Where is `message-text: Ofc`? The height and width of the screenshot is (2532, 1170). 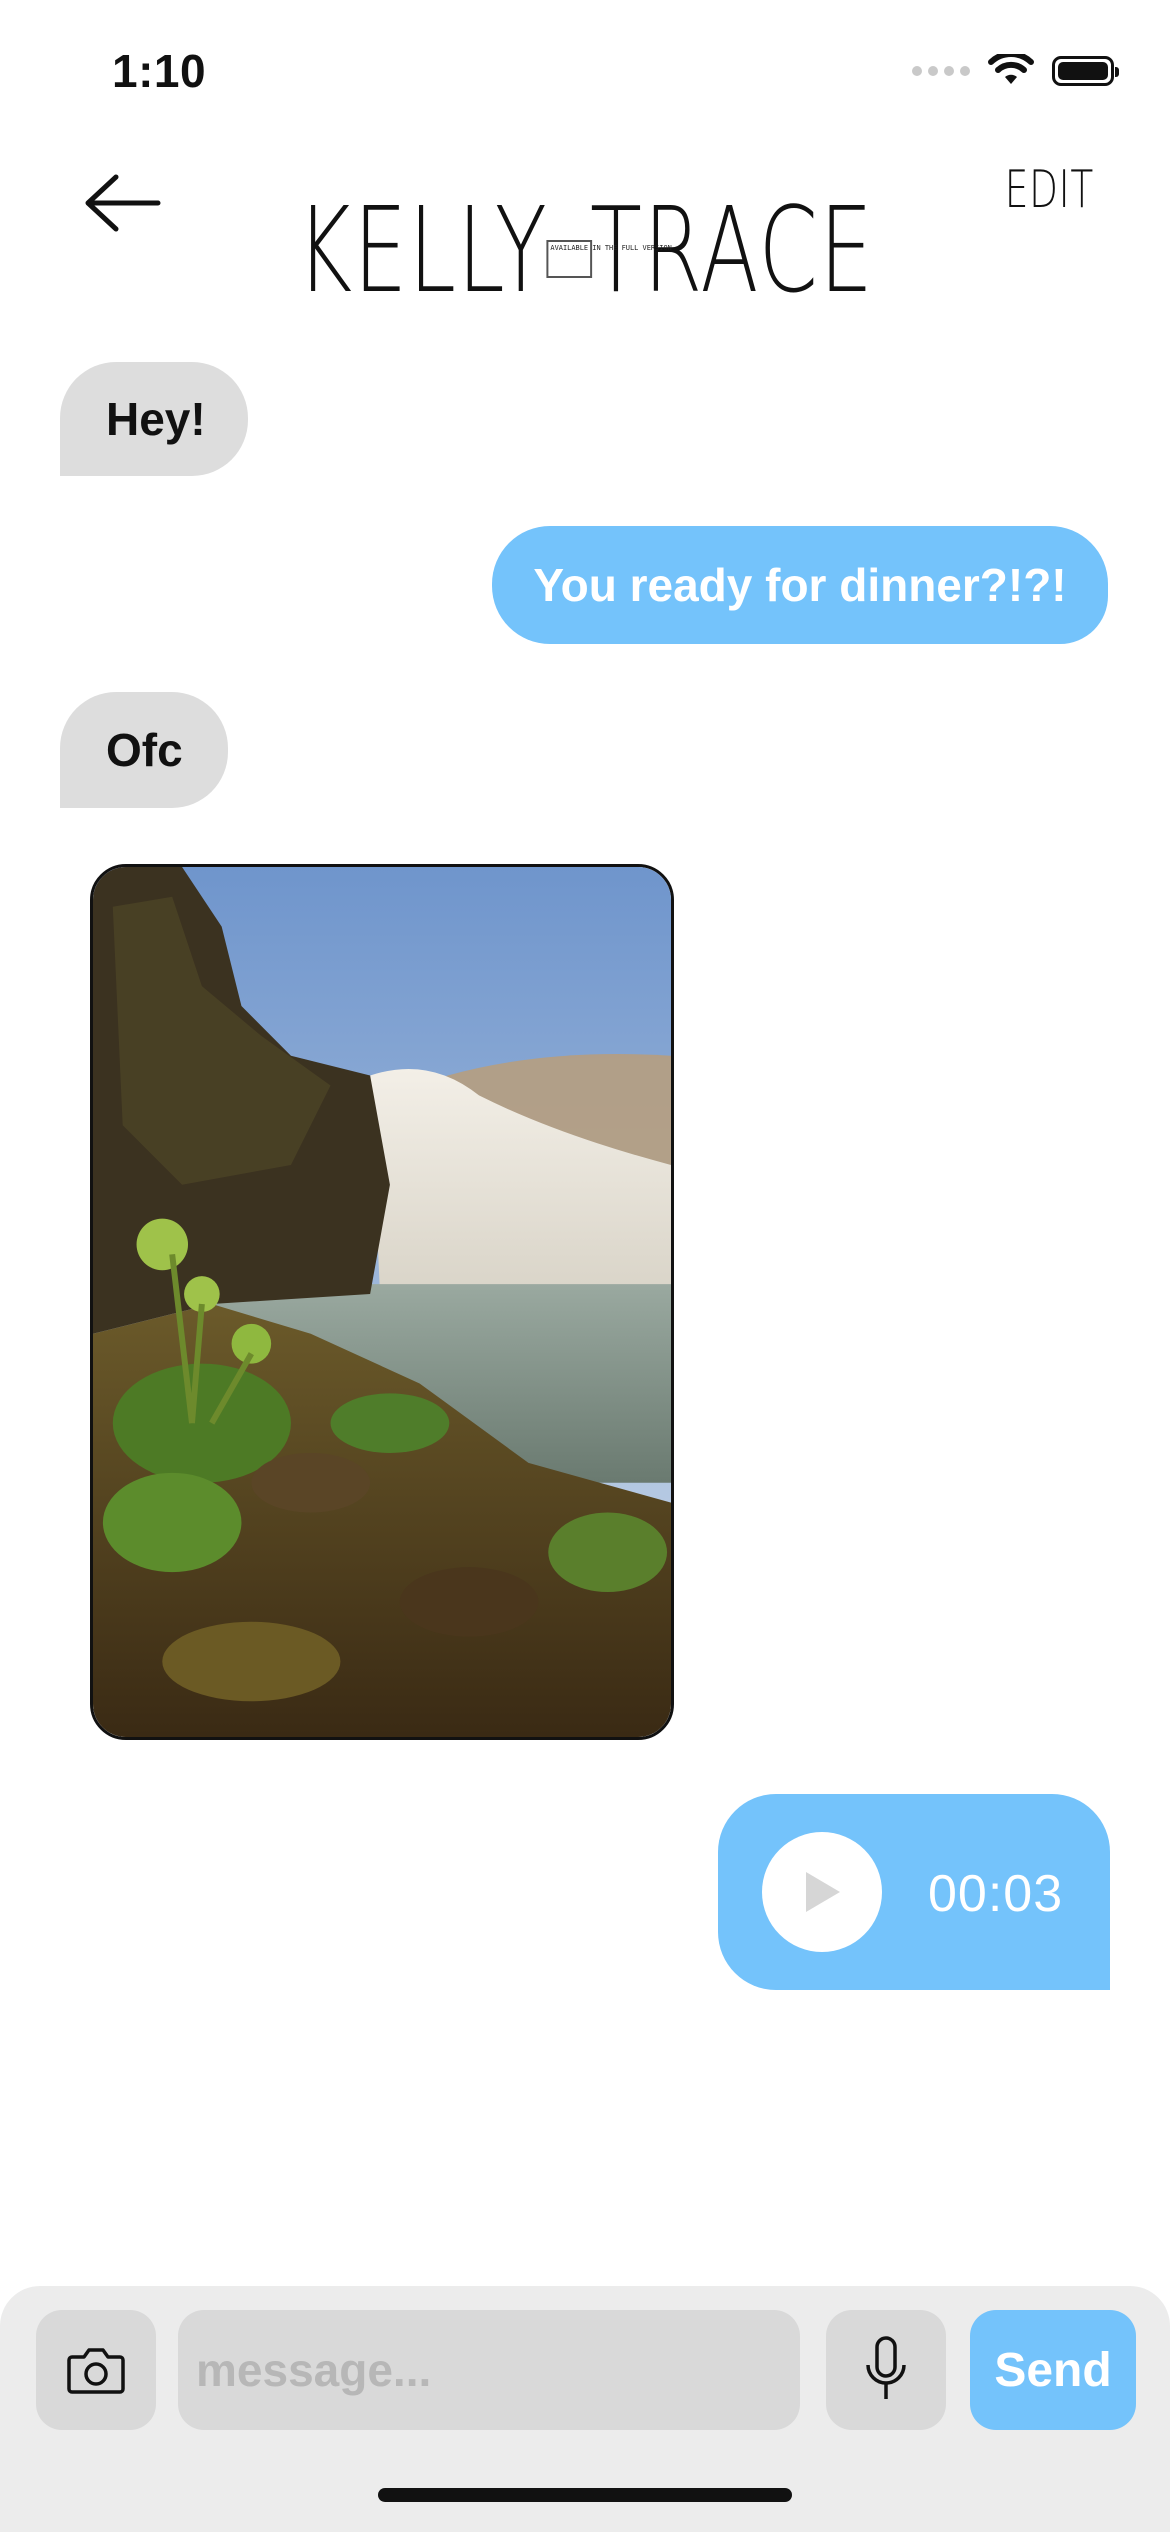
message-text: Ofc is located at coordinates (144, 750).